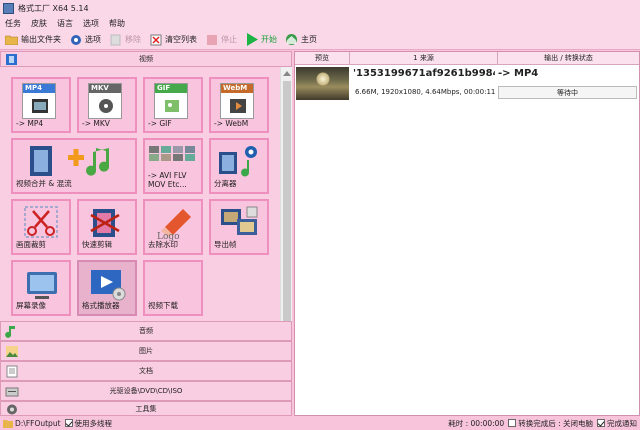 The width and height of the screenshot is (640, 430). What do you see at coordinates (424, 58) in the screenshot?
I see `col-source: 1 来源` at bounding box center [424, 58].